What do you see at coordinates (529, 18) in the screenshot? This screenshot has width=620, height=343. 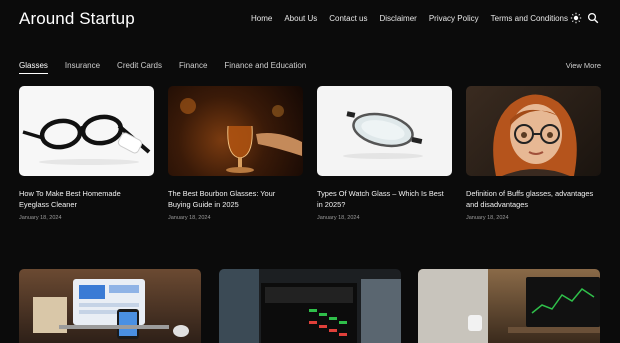 I see `nav-terms: Terms and Conditions` at bounding box center [529, 18].